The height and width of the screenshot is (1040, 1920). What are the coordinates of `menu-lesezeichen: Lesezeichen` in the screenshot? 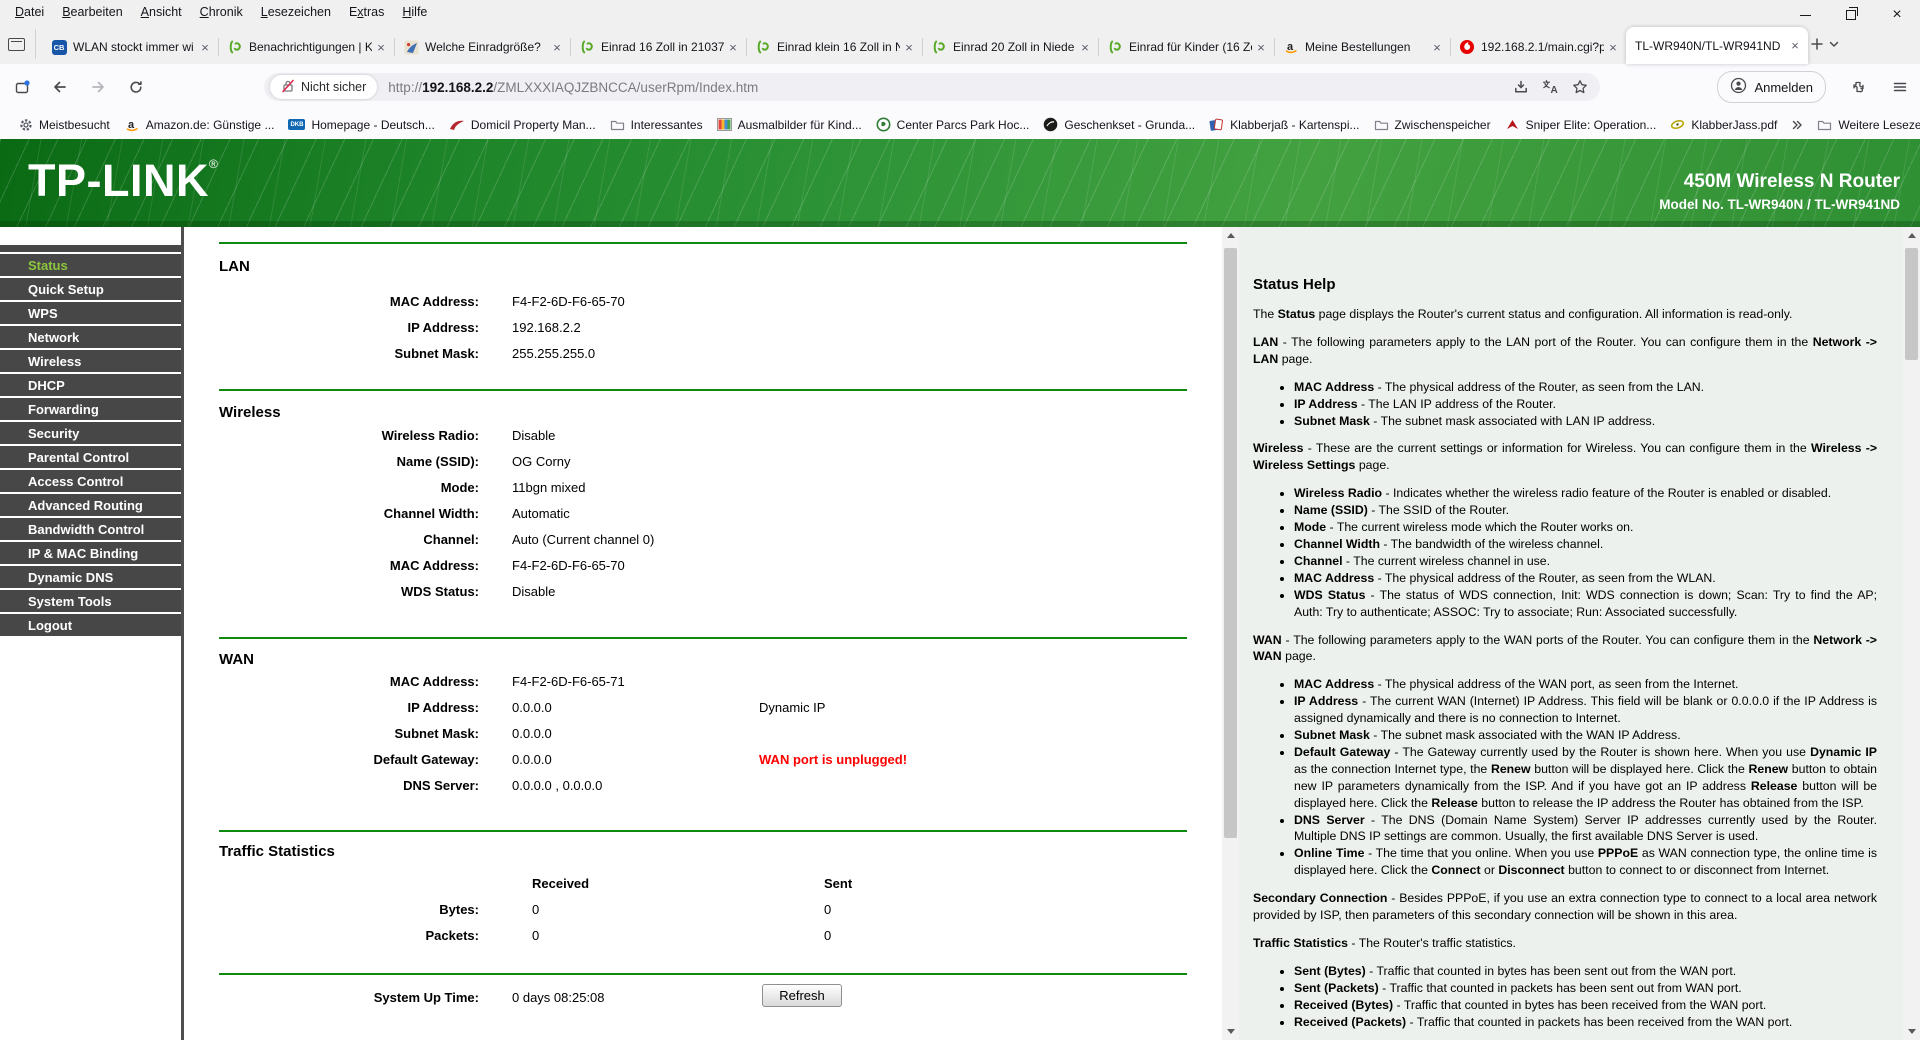 It's located at (296, 12).